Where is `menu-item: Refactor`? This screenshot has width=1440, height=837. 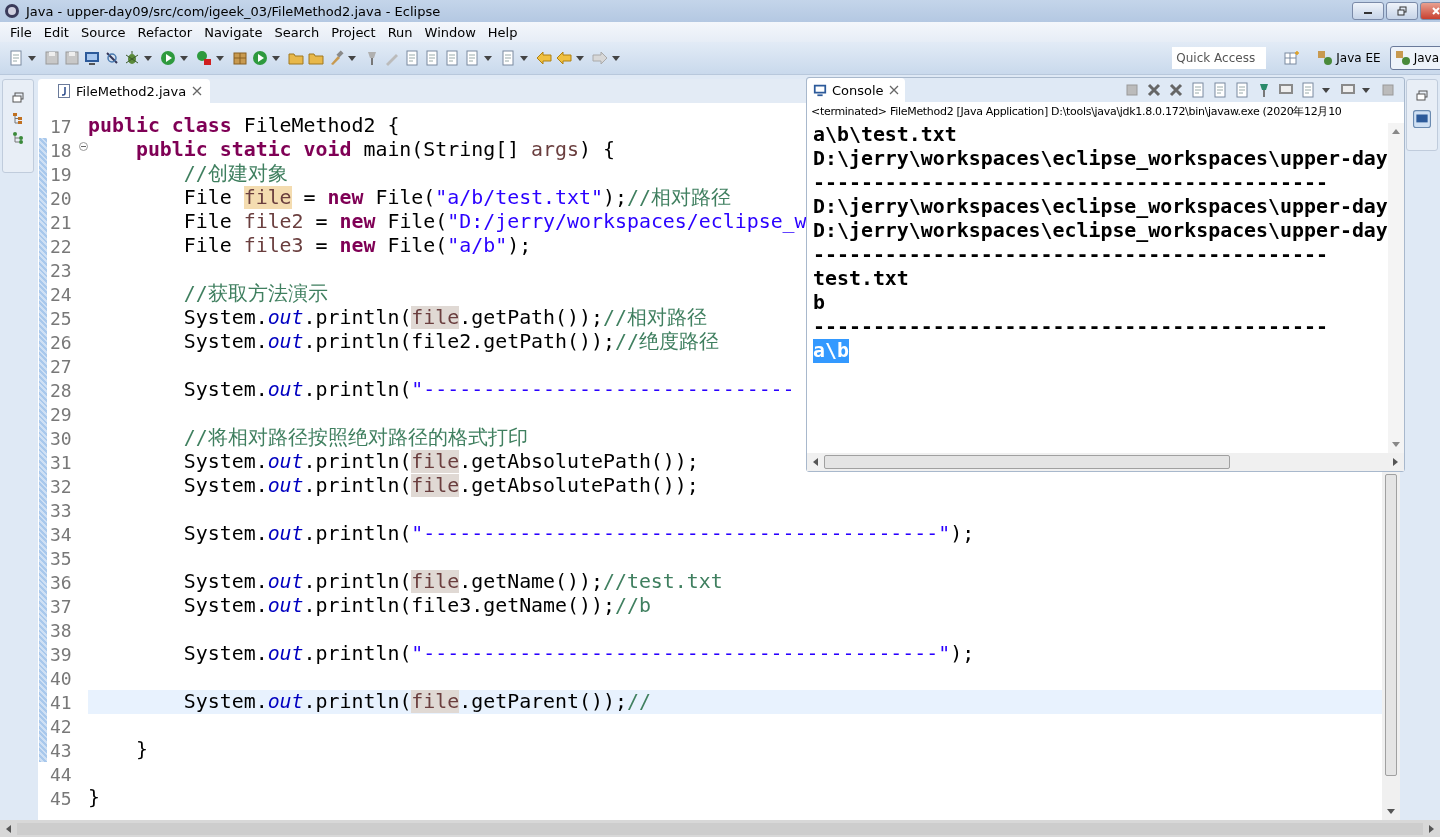
menu-item: Refactor is located at coordinates (165, 32).